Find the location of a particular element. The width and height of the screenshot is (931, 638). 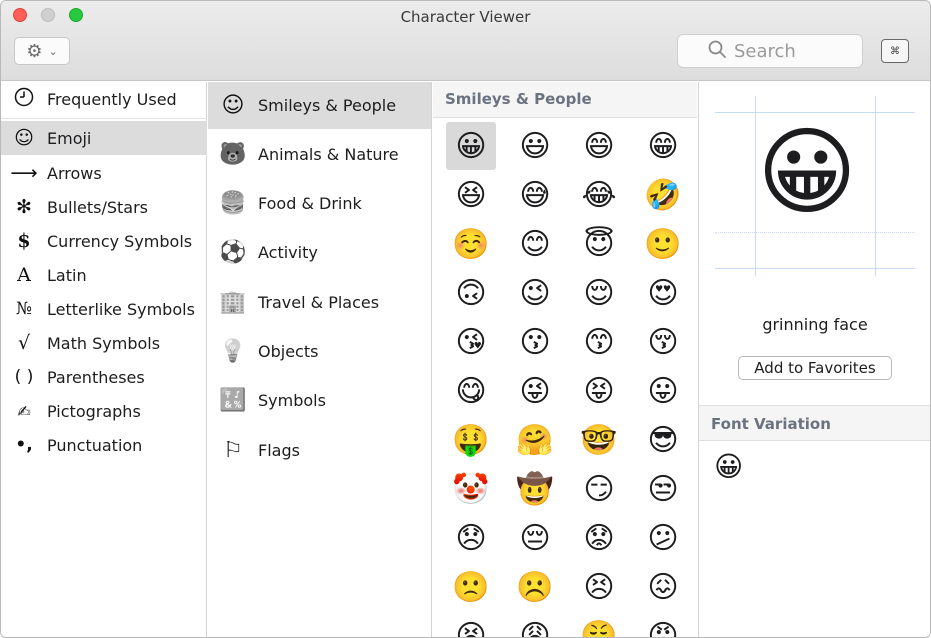

emoji-cell: 😎 is located at coordinates (663, 440).